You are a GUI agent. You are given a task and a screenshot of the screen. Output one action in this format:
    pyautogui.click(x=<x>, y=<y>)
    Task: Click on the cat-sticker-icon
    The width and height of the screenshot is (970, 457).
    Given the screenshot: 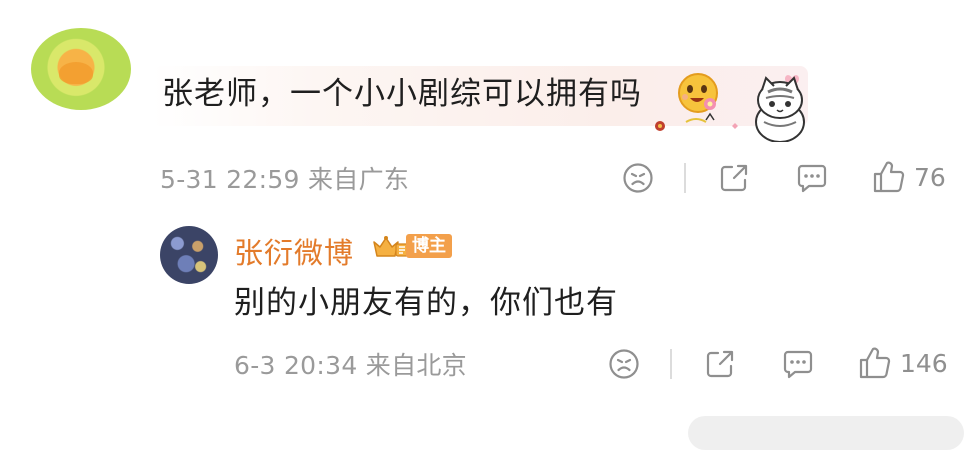 What is the action you would take?
    pyautogui.click(x=730, y=108)
    